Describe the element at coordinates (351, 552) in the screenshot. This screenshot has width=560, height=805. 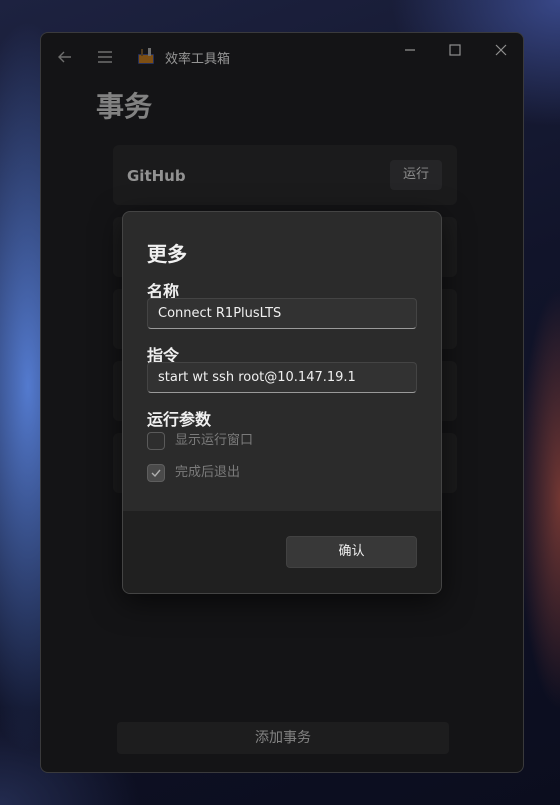
I see `confirm-button: 确认` at that location.